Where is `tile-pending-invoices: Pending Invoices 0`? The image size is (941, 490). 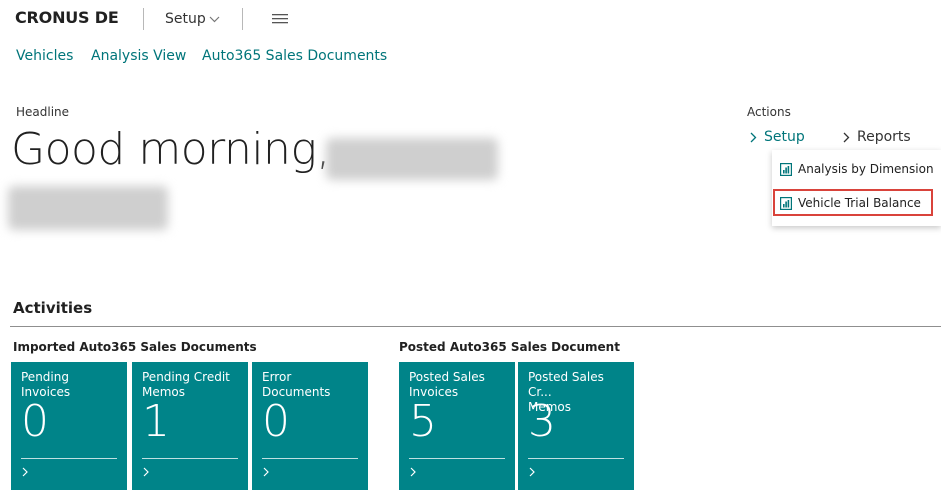
tile-pending-invoices: Pending Invoices 0 is located at coordinates (69, 426).